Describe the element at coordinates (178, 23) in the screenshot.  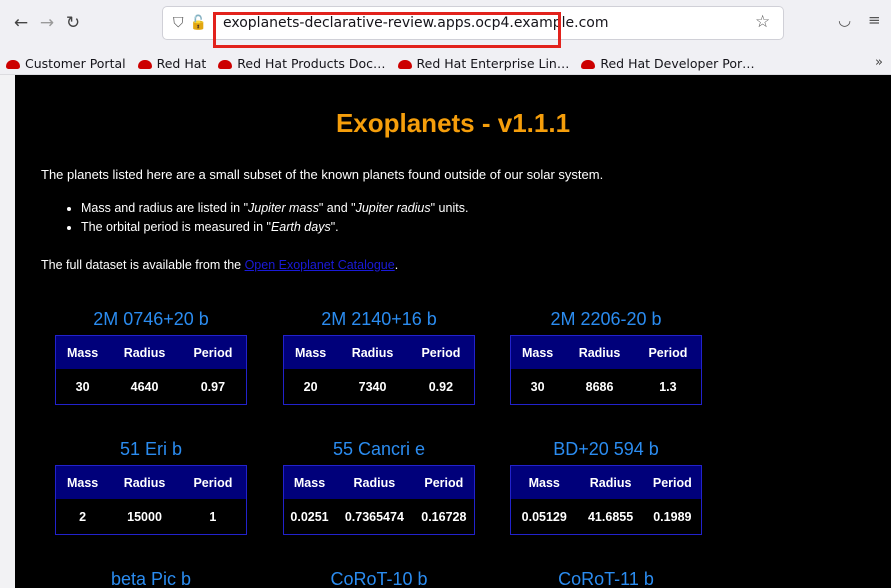
I see `tracking-shield-icon: ⛉` at that location.